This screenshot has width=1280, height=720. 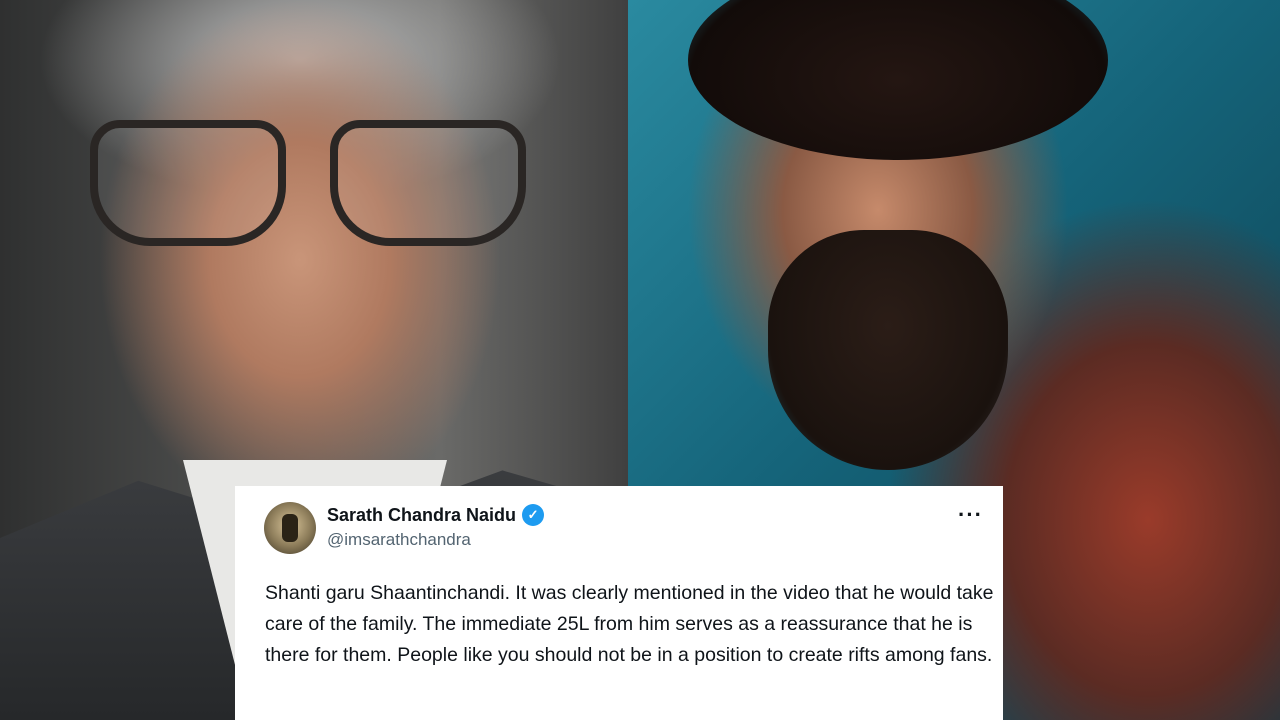 What do you see at coordinates (428, 183) in the screenshot?
I see `right-lens` at bounding box center [428, 183].